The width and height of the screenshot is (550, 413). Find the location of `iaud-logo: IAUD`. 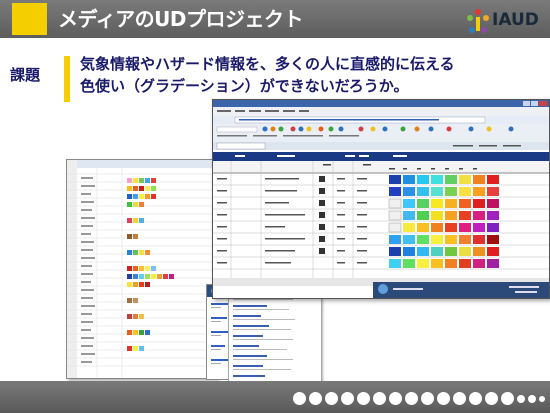

iaud-logo: IAUD is located at coordinates (506, 22).